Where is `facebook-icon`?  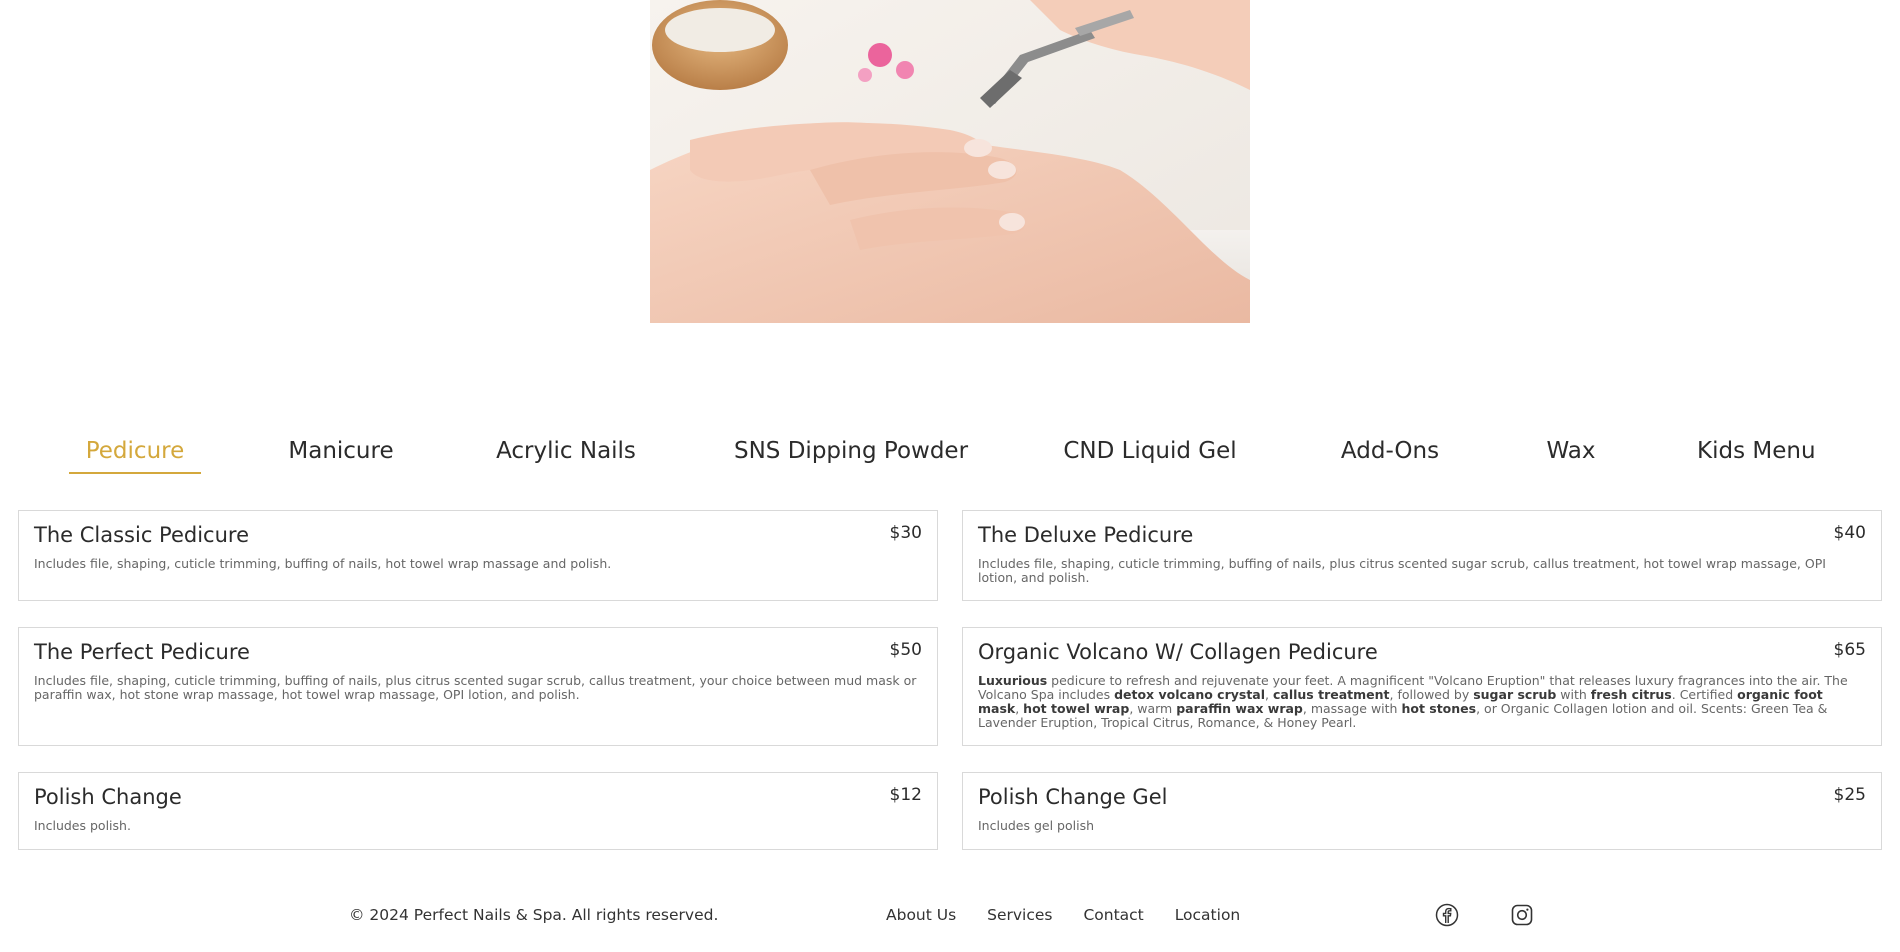
facebook-icon is located at coordinates (1447, 915).